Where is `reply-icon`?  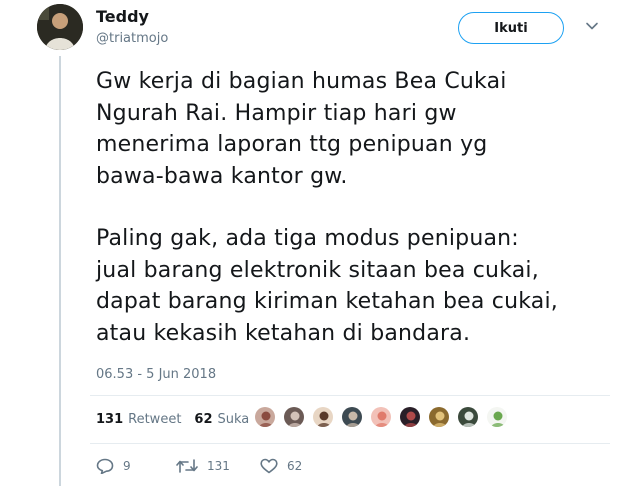 reply-icon is located at coordinates (105, 466).